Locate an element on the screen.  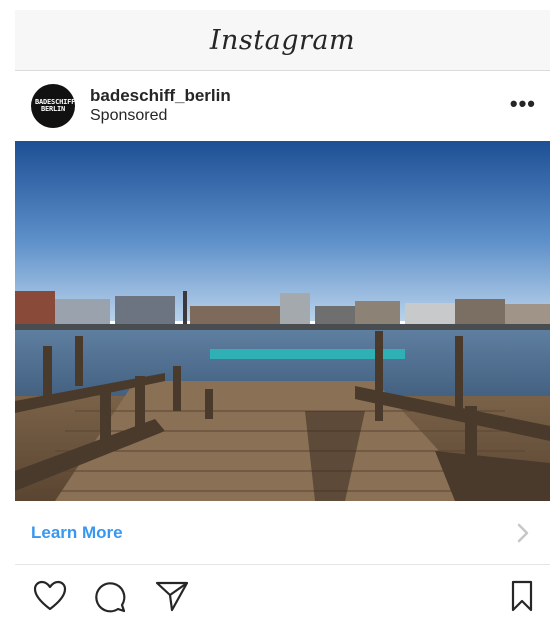
chevron-right-icon is located at coordinates (523, 535).